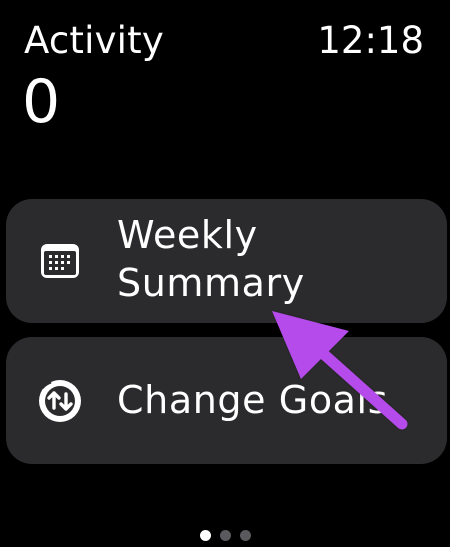 The image size is (450, 547). I want to click on change-goals-label: Change Goals, so click(253, 400).